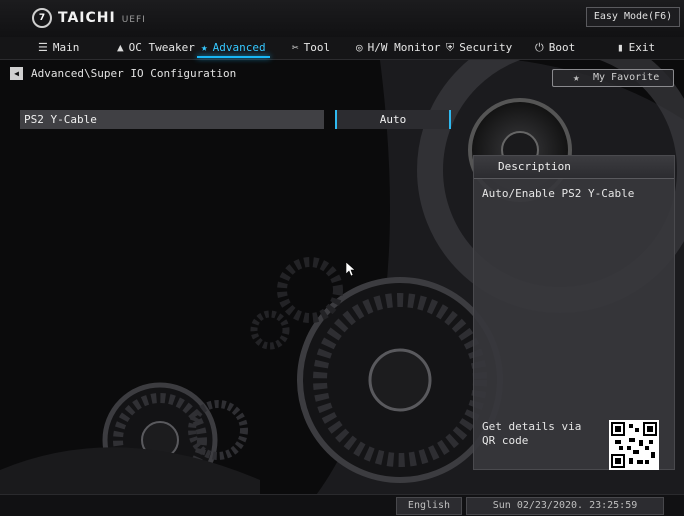 Image resolution: width=684 pixels, height=516 pixels. Describe the element at coordinates (404, 47) in the screenshot. I see `tab-hw-monitor-label: H/W Monitor` at that location.